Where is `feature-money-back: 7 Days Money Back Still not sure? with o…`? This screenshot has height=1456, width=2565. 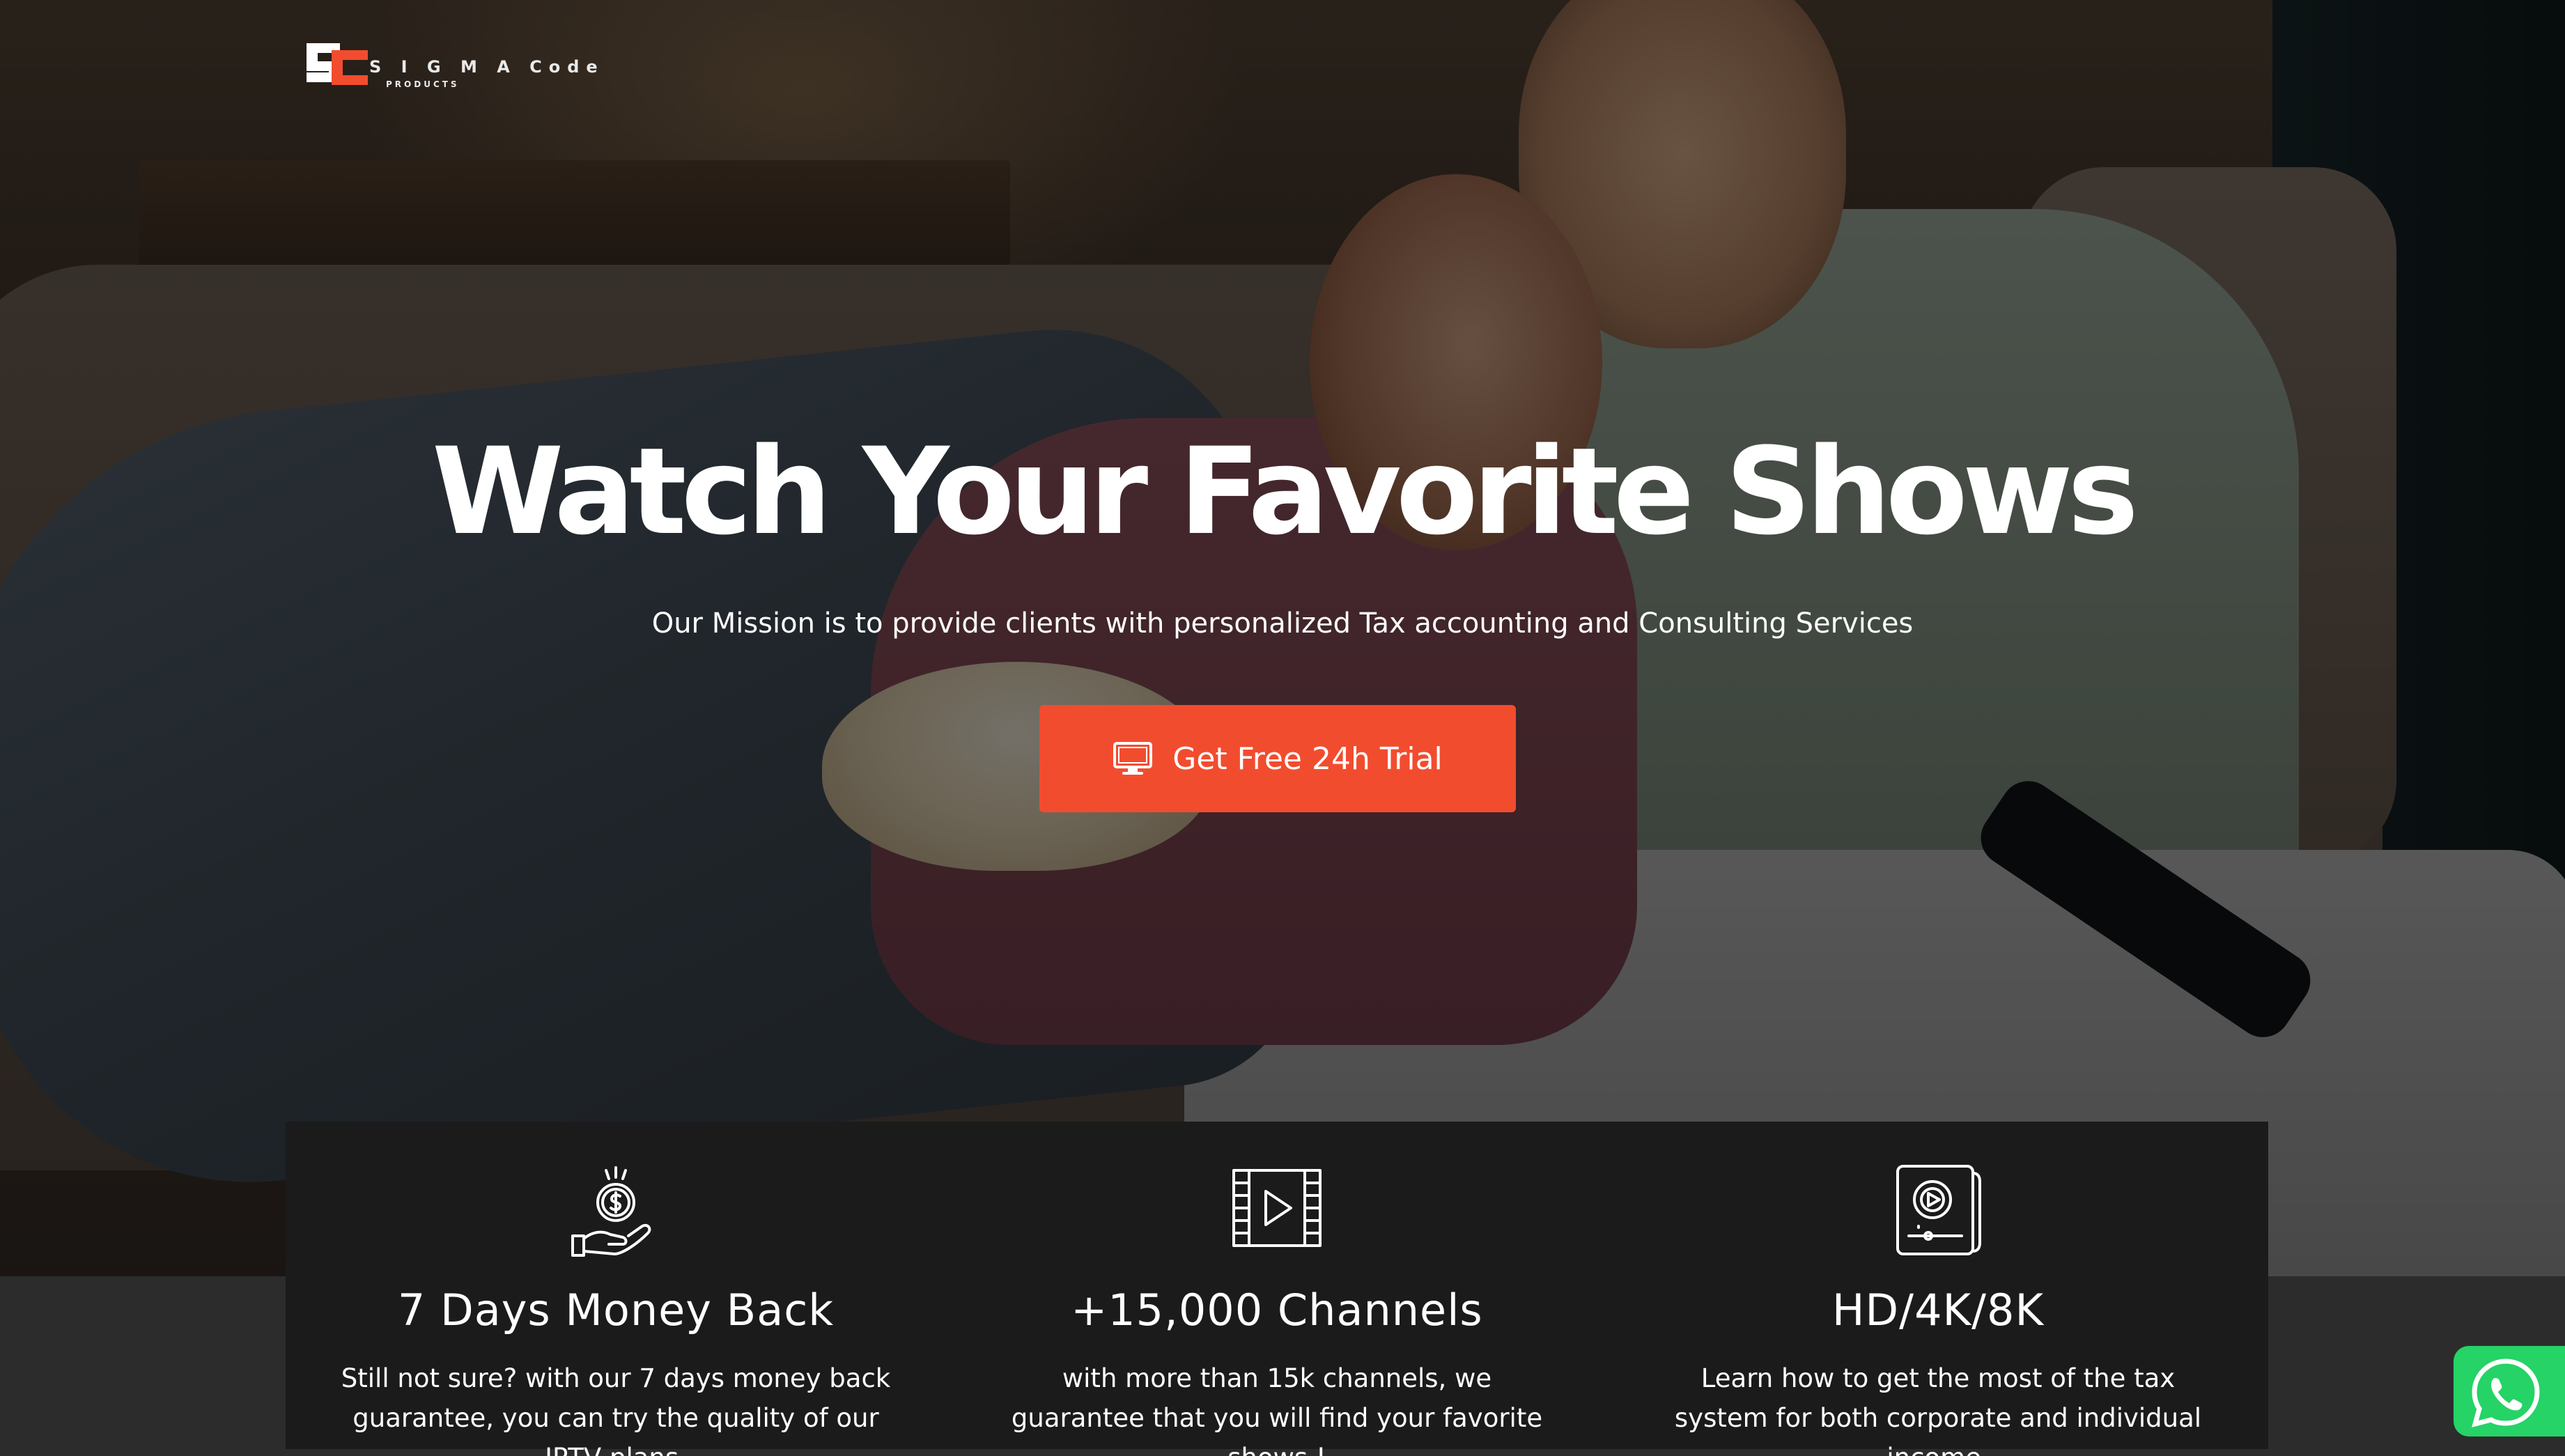
feature-money-back: 7 Days Money Back Still not sure? with o… is located at coordinates (616, 1289).